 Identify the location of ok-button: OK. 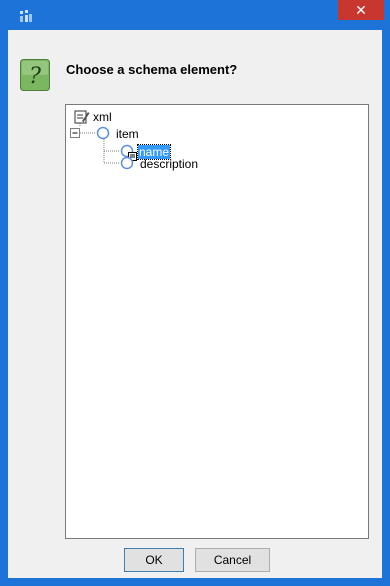
(154, 560).